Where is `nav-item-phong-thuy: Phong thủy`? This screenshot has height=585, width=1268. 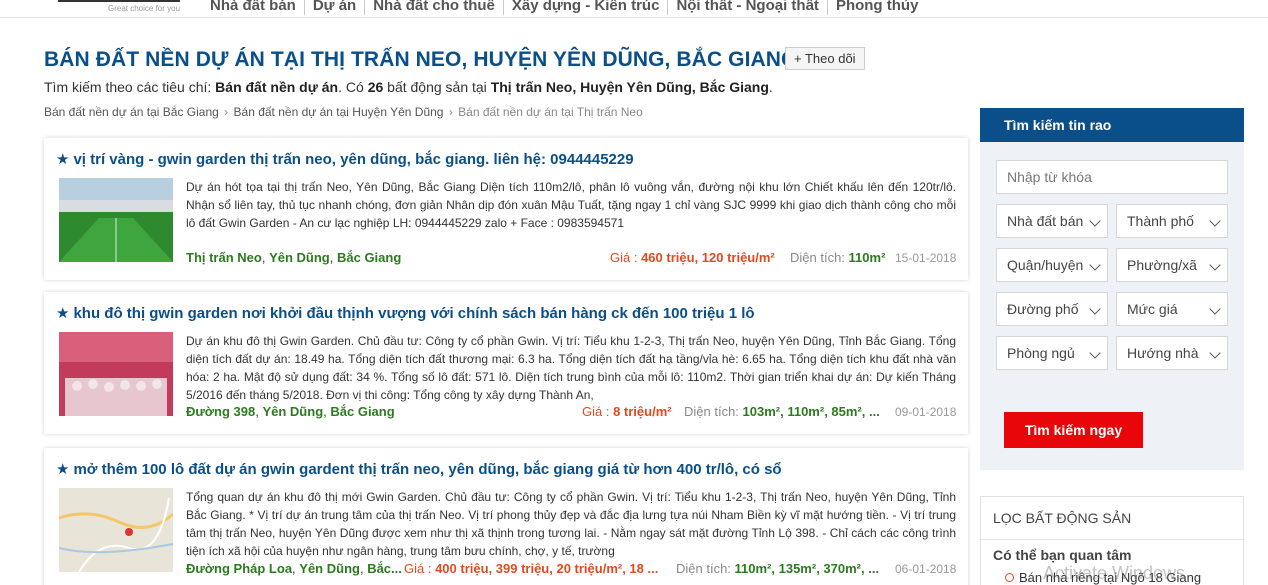 nav-item-phong-thuy: Phong thủy is located at coordinates (877, 7).